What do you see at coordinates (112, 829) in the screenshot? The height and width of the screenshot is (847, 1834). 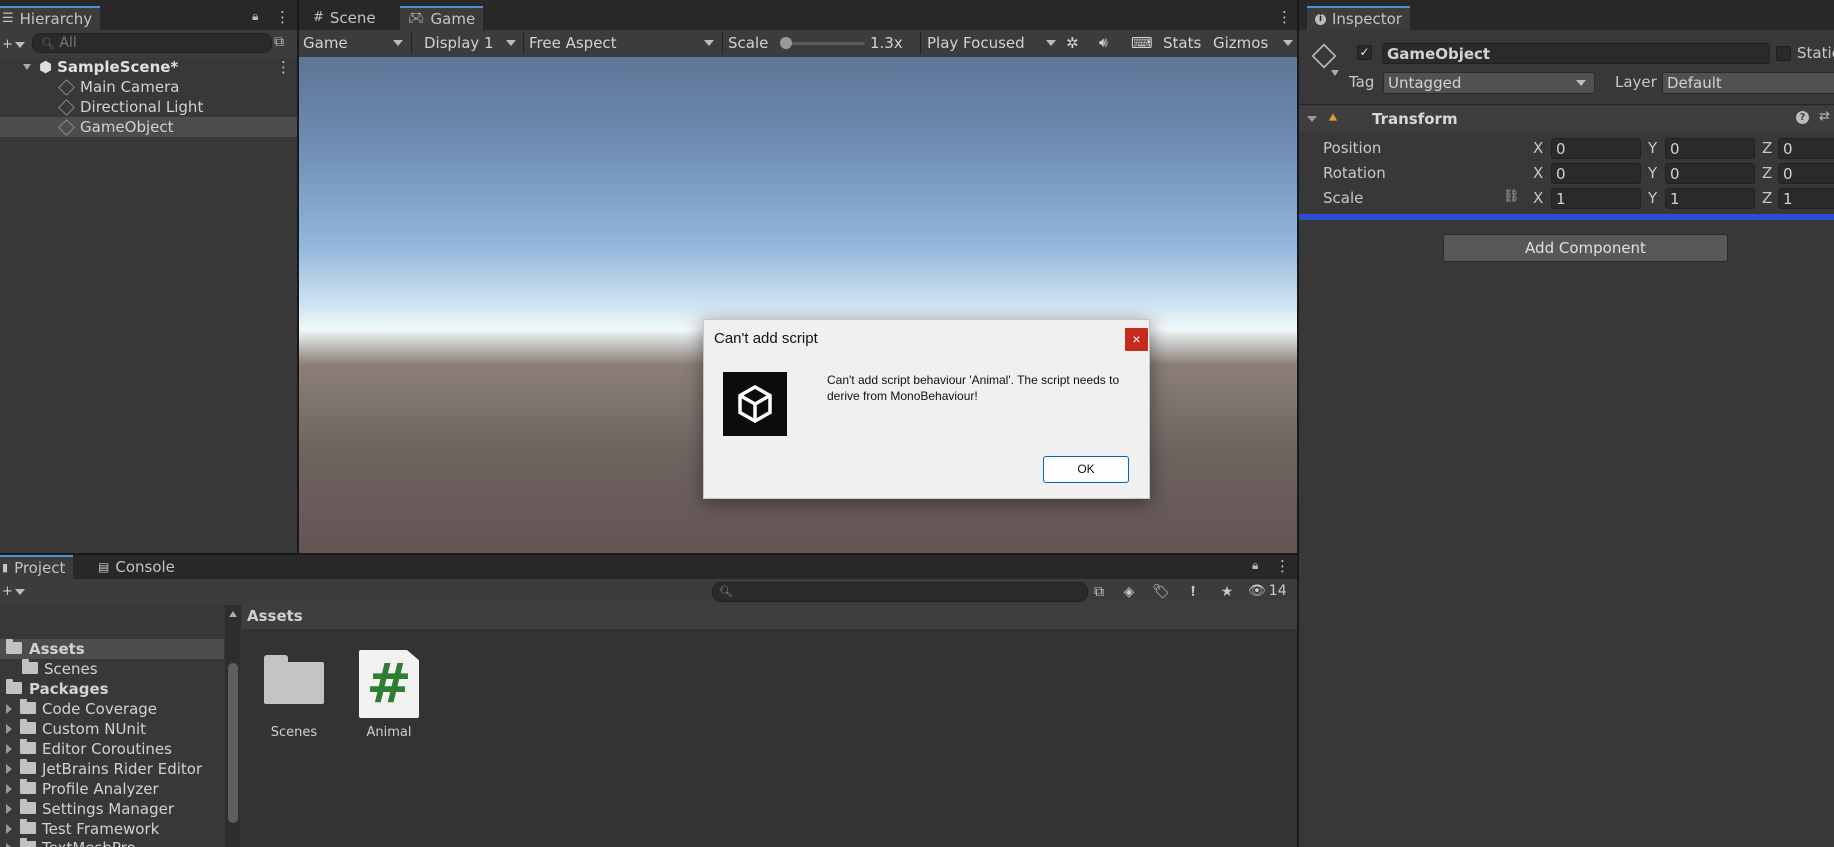 I see `tree-item-package: Test Framework` at bounding box center [112, 829].